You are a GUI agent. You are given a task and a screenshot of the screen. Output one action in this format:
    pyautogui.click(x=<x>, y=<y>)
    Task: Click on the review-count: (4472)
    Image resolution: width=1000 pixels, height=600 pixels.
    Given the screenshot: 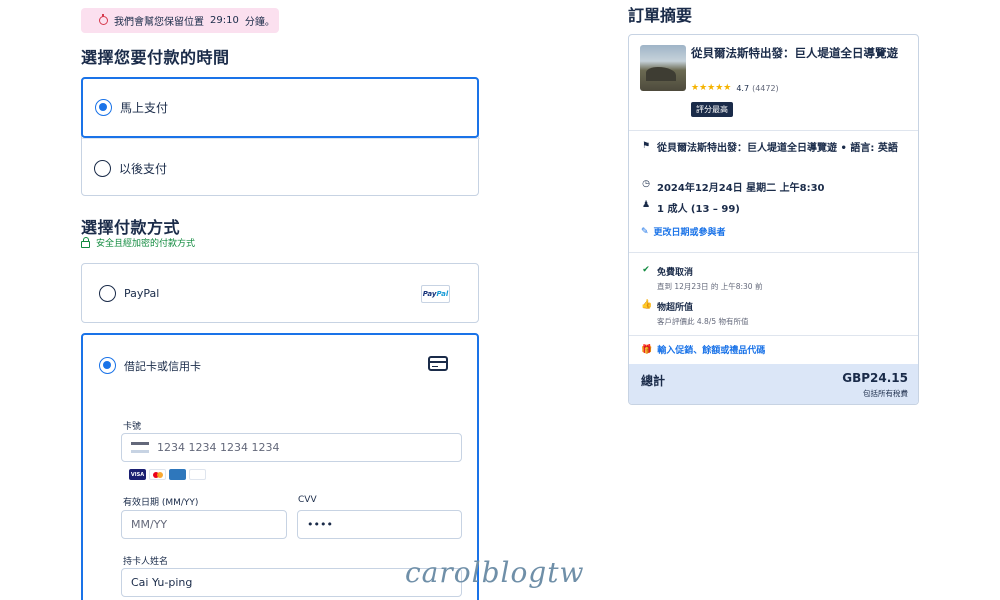 What is the action you would take?
    pyautogui.click(x=765, y=88)
    